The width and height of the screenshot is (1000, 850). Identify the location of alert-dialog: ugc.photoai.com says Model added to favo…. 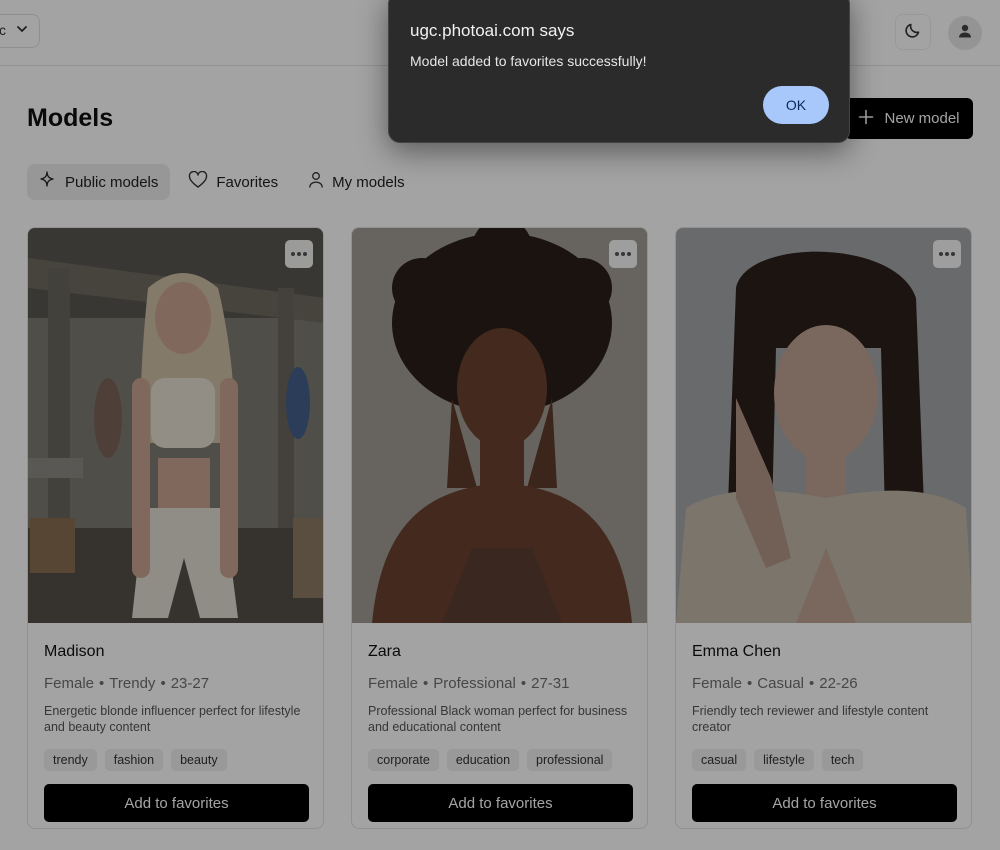
(619, 71).